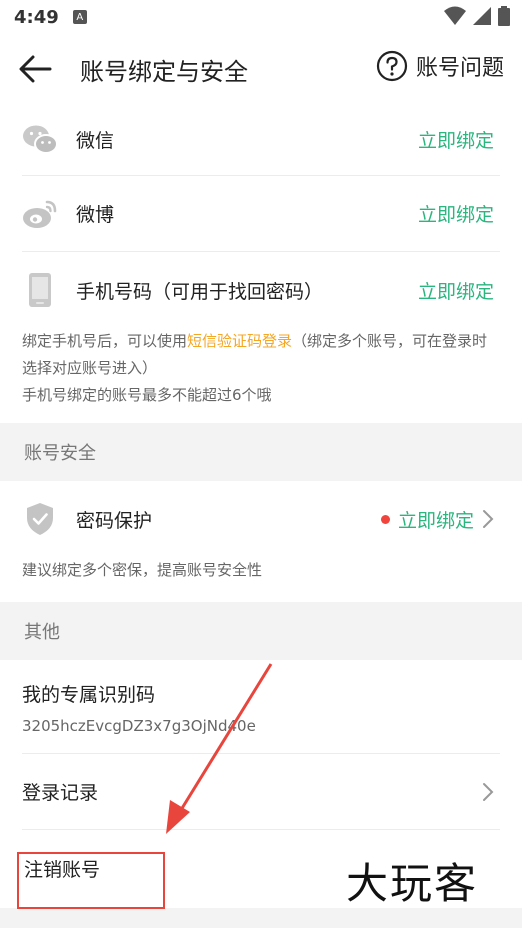 Image resolution: width=522 pixels, height=928 pixels. What do you see at coordinates (456, 139) in the screenshot?
I see `wechat-bind-button: 立即绑定` at bounding box center [456, 139].